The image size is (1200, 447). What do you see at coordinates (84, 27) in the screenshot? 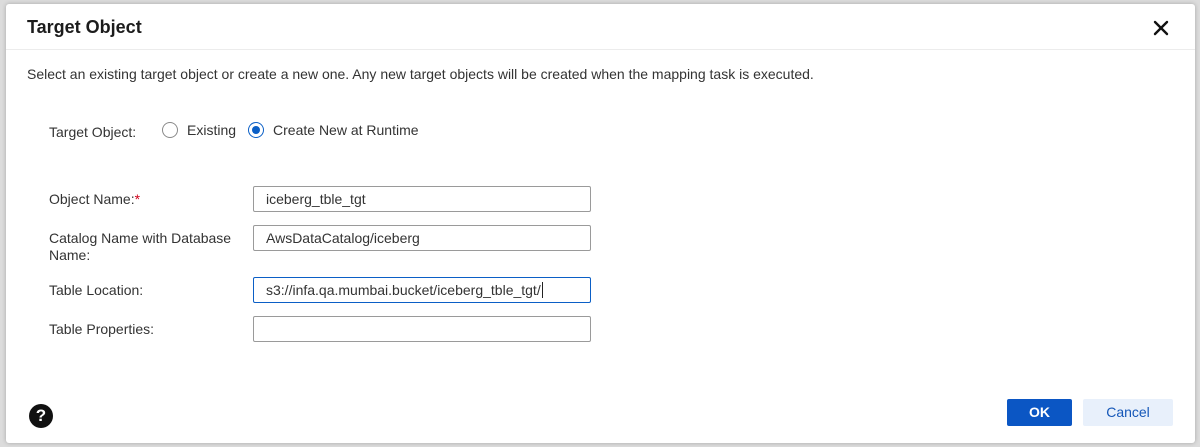
I see `dialog-title: Target Object` at bounding box center [84, 27].